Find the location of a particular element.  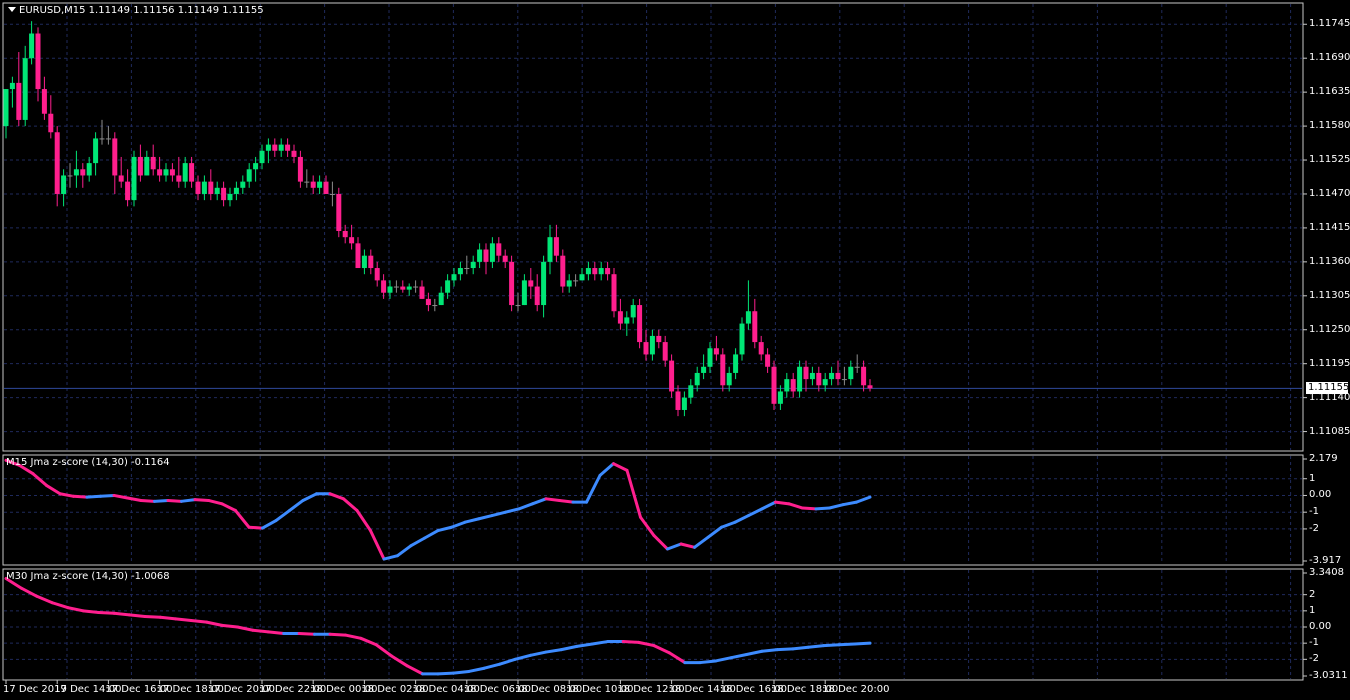

price-tick-label: 1.11250 is located at coordinates (1329, 329).